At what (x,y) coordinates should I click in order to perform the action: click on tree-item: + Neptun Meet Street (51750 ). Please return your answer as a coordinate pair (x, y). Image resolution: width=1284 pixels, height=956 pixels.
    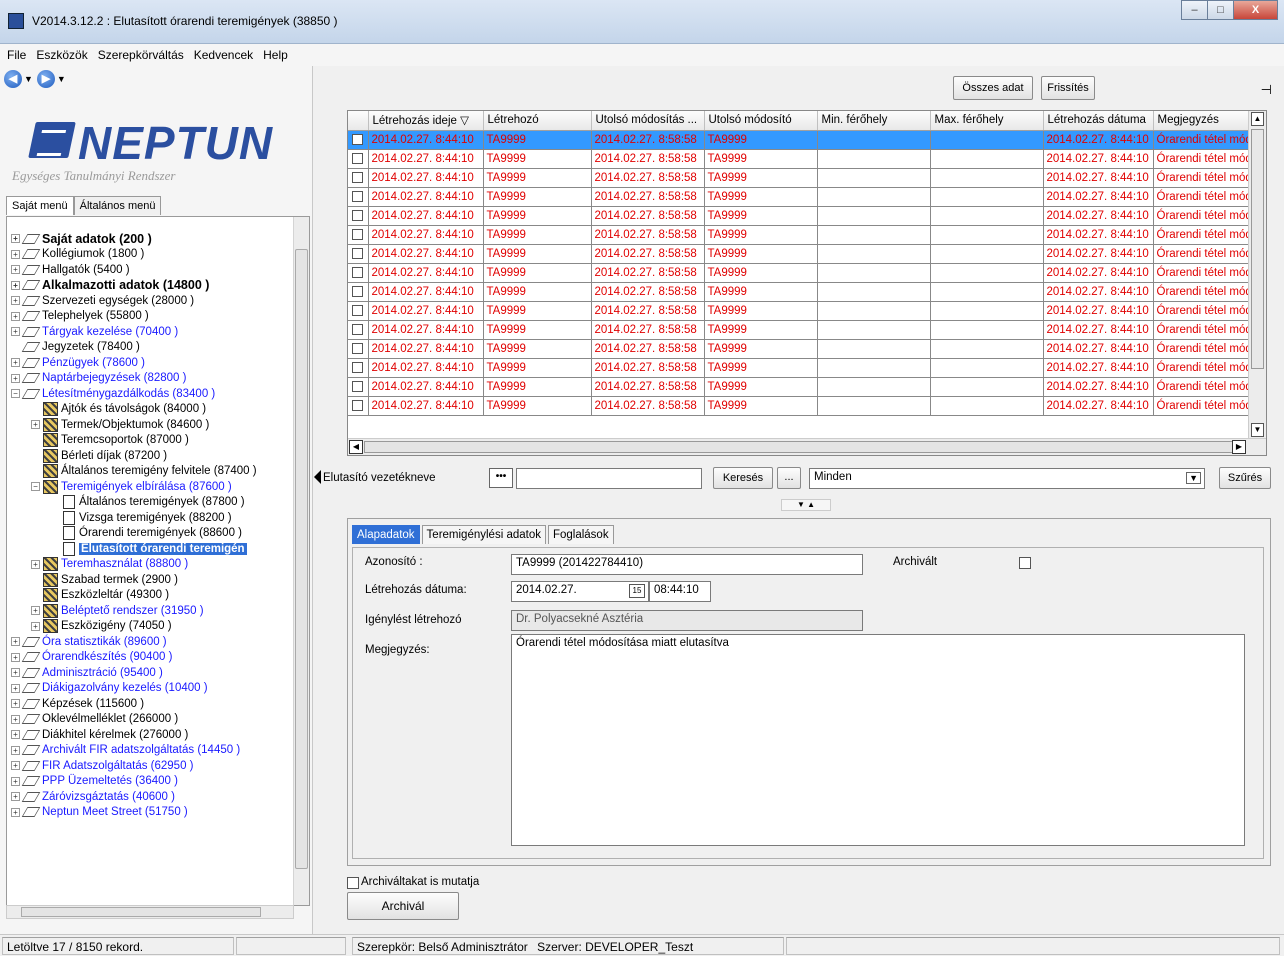
    Looking at the image, I should click on (150, 813).